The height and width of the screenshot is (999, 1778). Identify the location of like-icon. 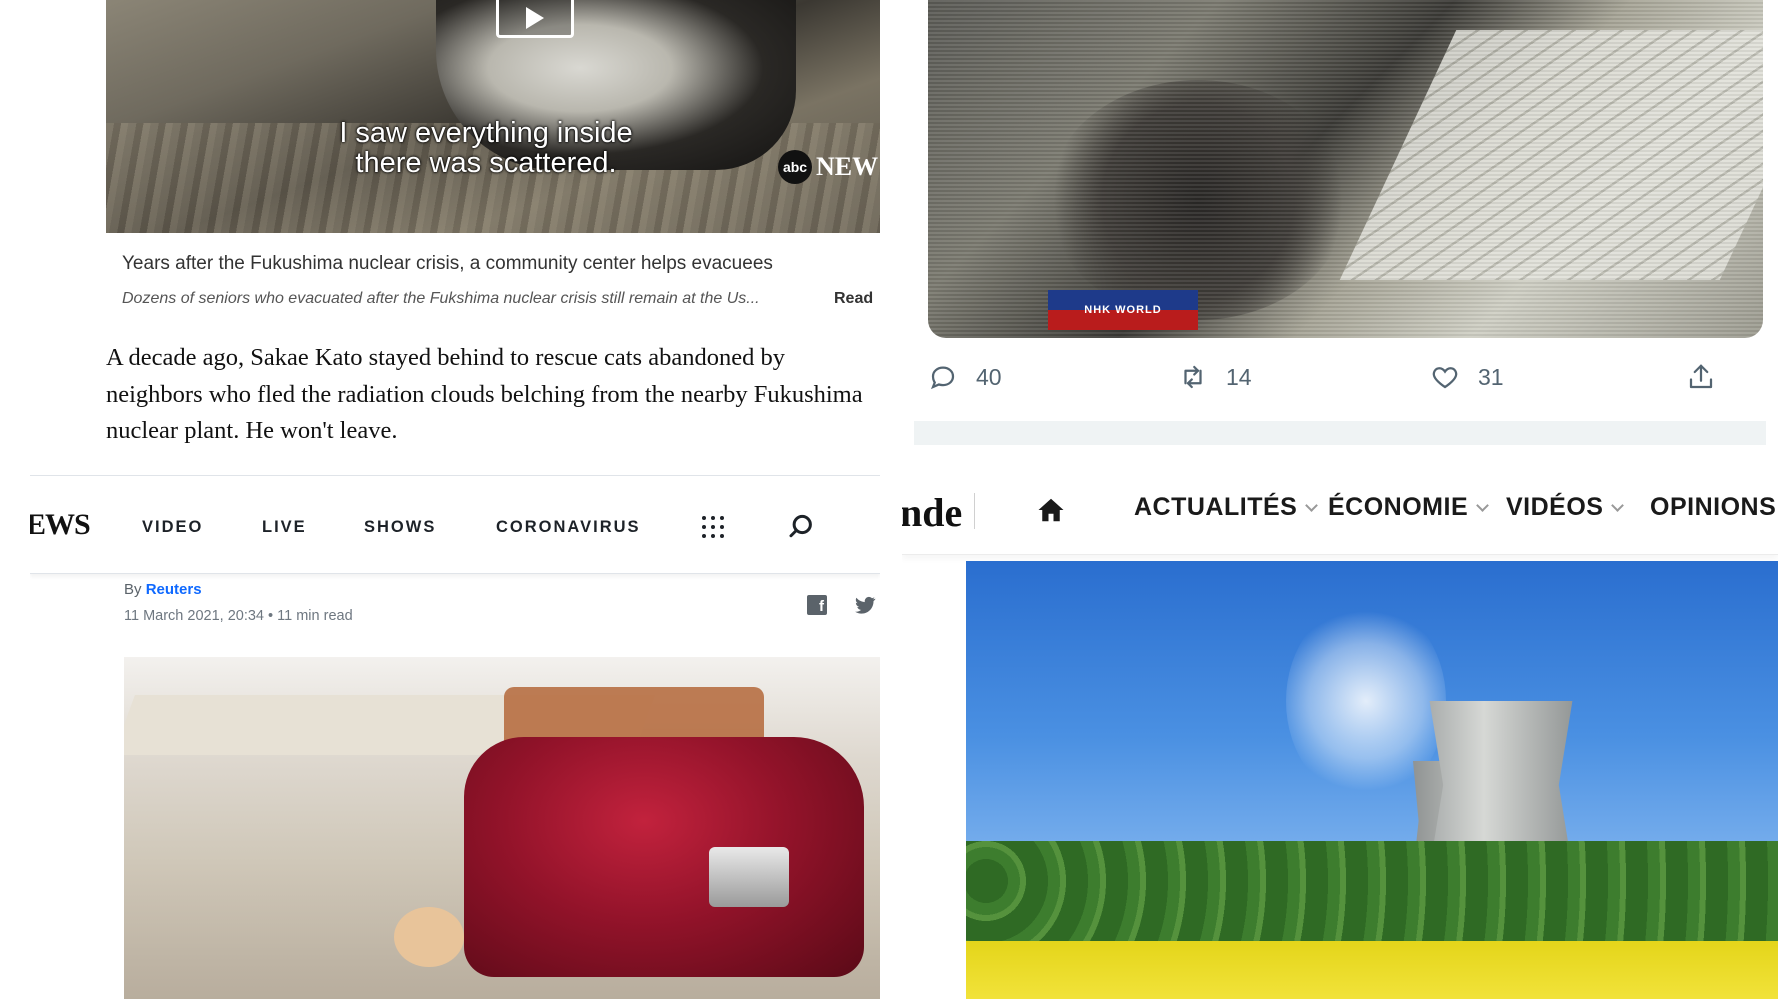
(1445, 378).